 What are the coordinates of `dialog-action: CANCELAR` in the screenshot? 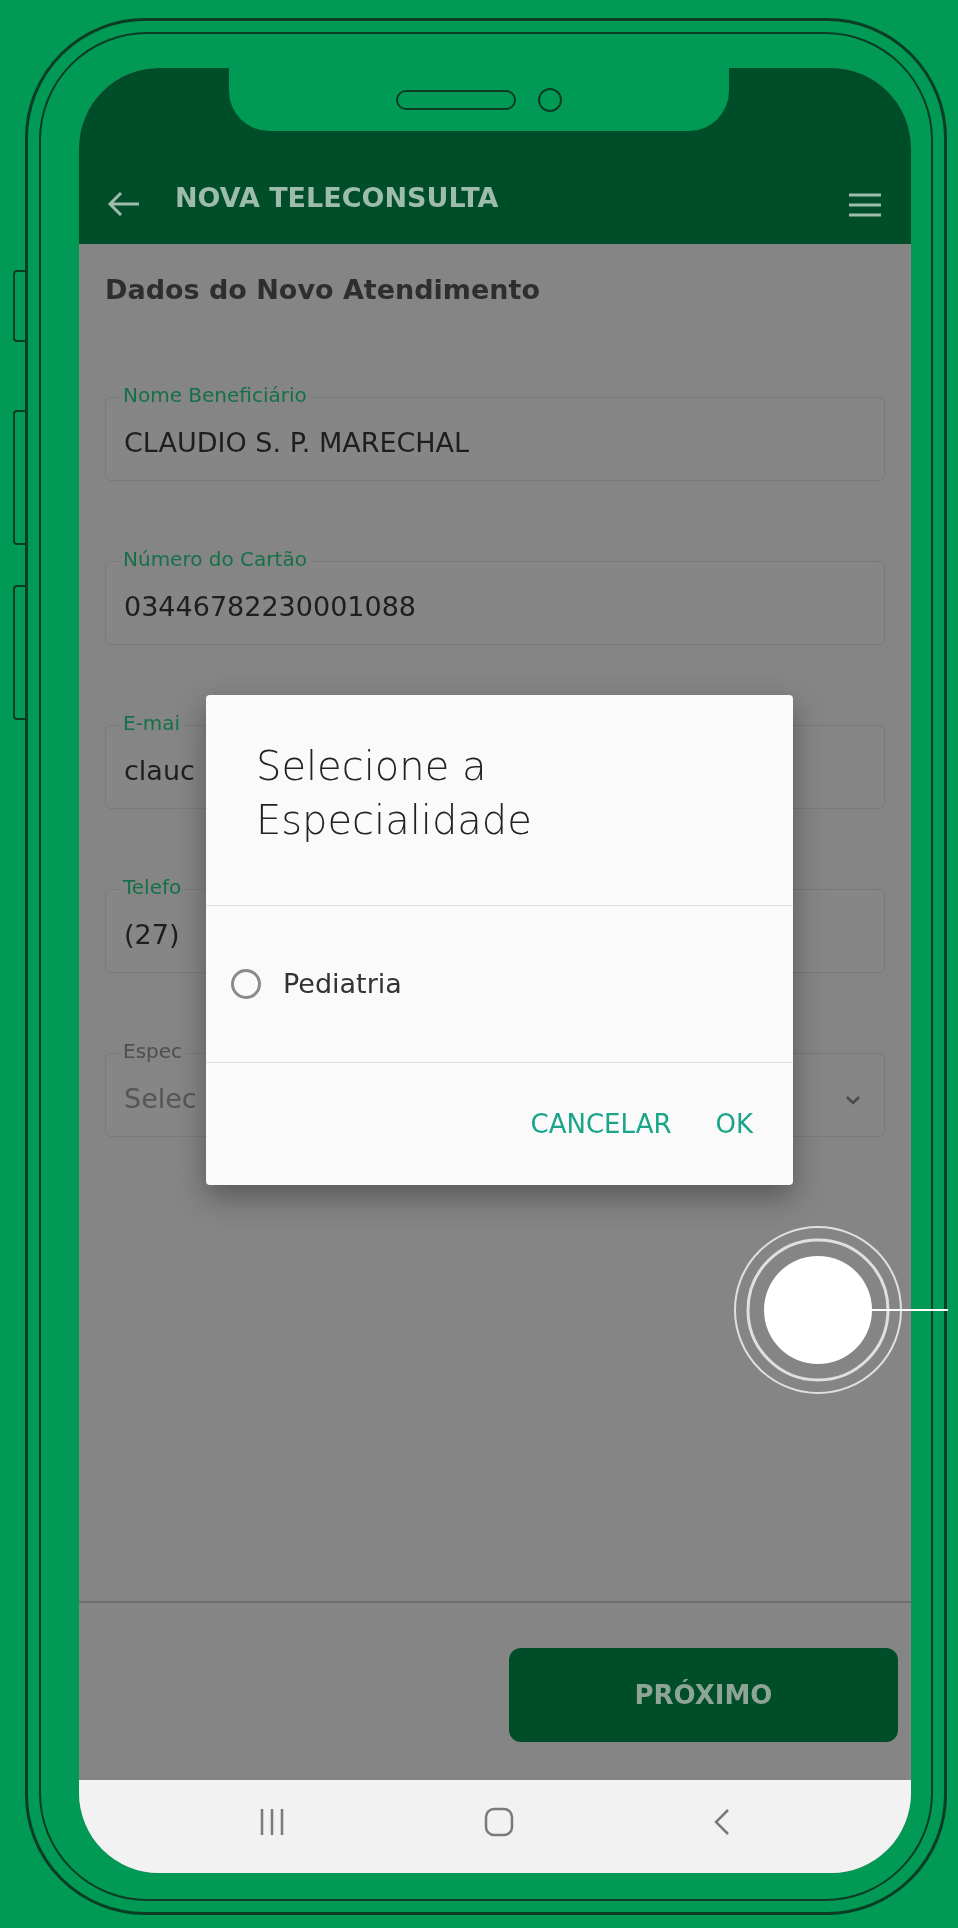 It's located at (601, 1124).